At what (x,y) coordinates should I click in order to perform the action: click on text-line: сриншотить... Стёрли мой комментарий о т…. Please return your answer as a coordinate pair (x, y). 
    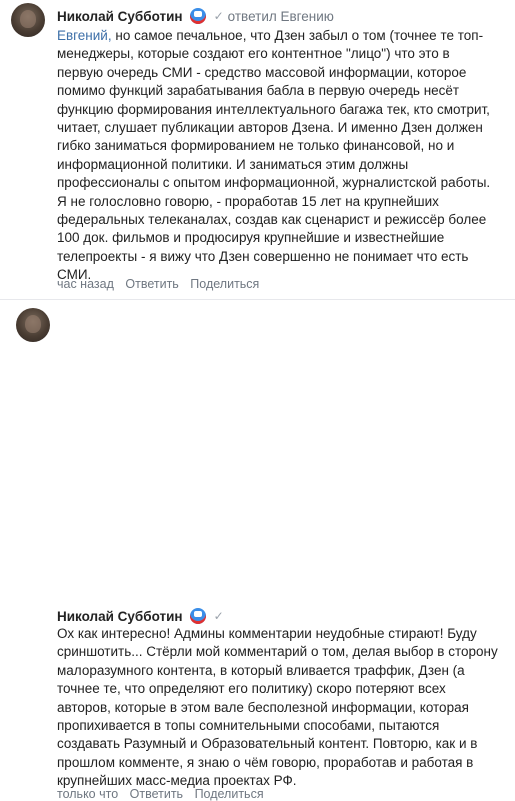
    Looking at the image, I should click on (277, 652).